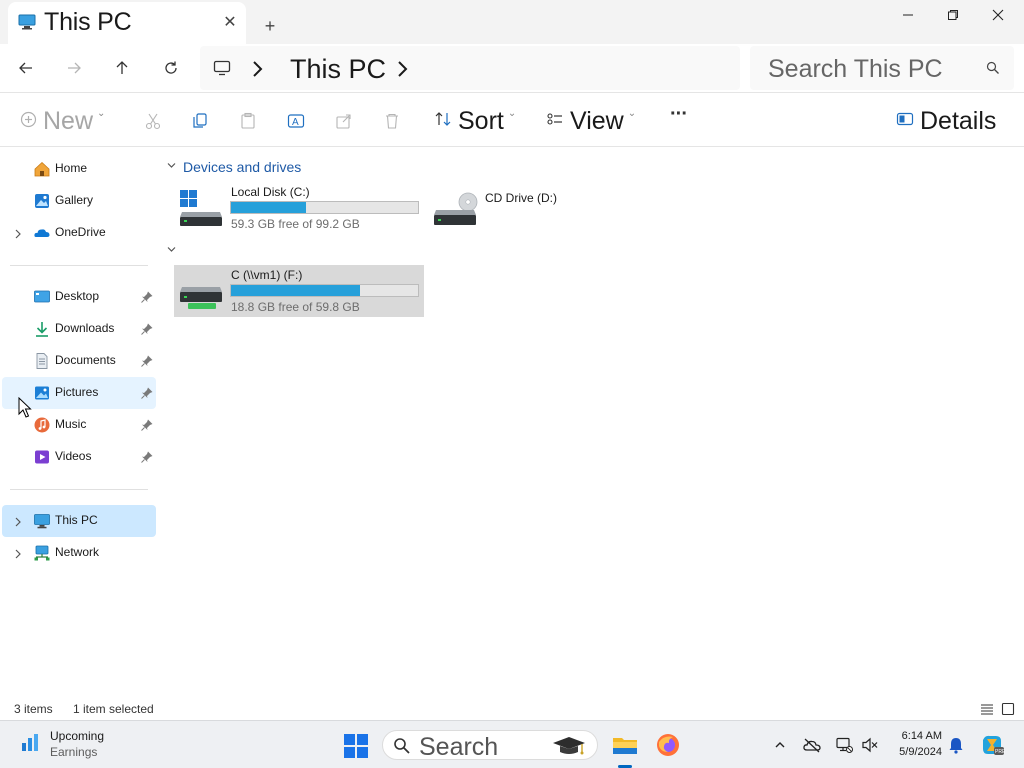 The image size is (1024, 768). I want to click on clock-date: 5/9/2024, so click(916, 752).